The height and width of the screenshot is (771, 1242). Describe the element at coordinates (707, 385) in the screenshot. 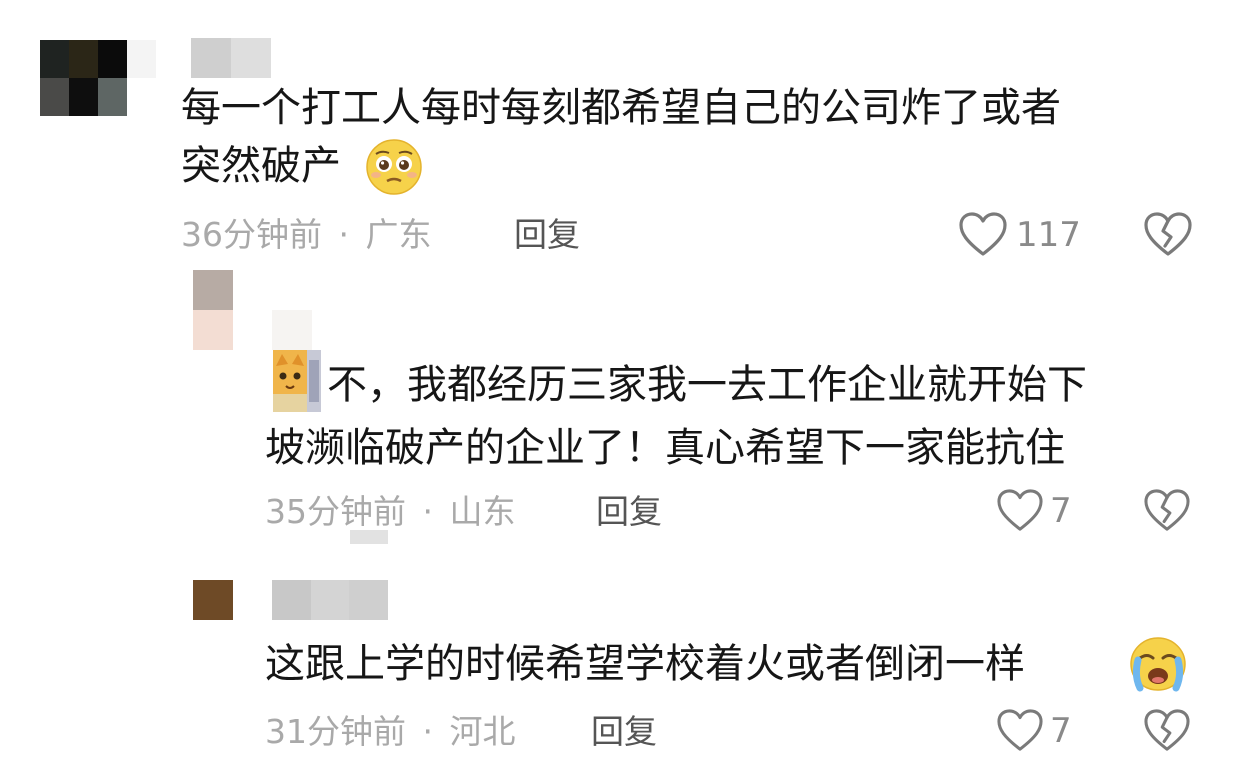

I see `comment-text-line1: 不，我都经历三家我一去工作企业就开始下` at that location.